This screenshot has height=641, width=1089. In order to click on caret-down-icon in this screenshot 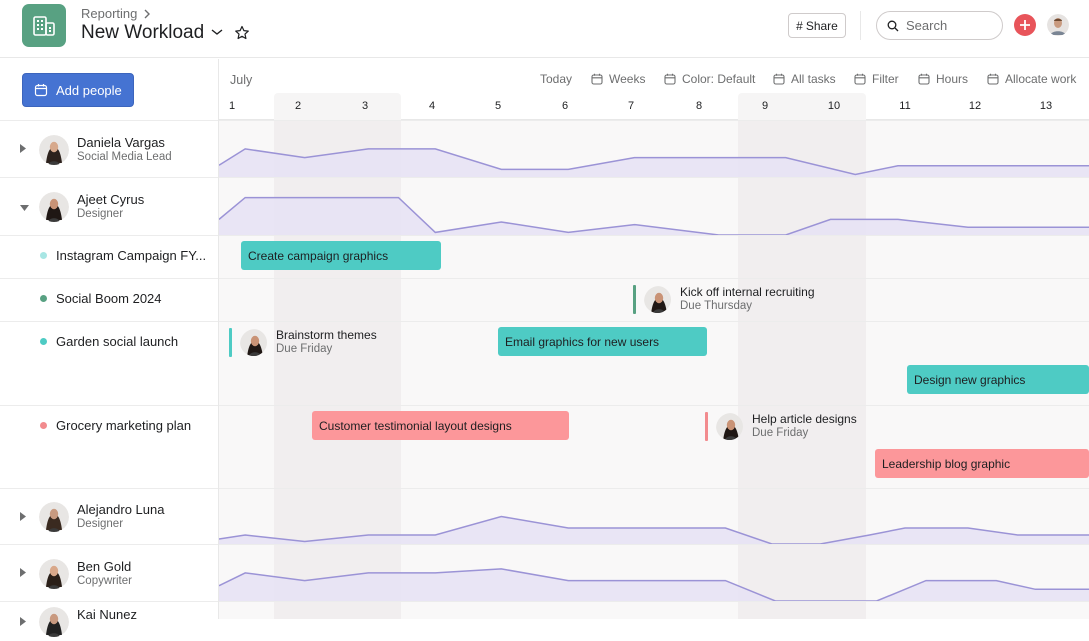, I will do `click(24, 207)`.